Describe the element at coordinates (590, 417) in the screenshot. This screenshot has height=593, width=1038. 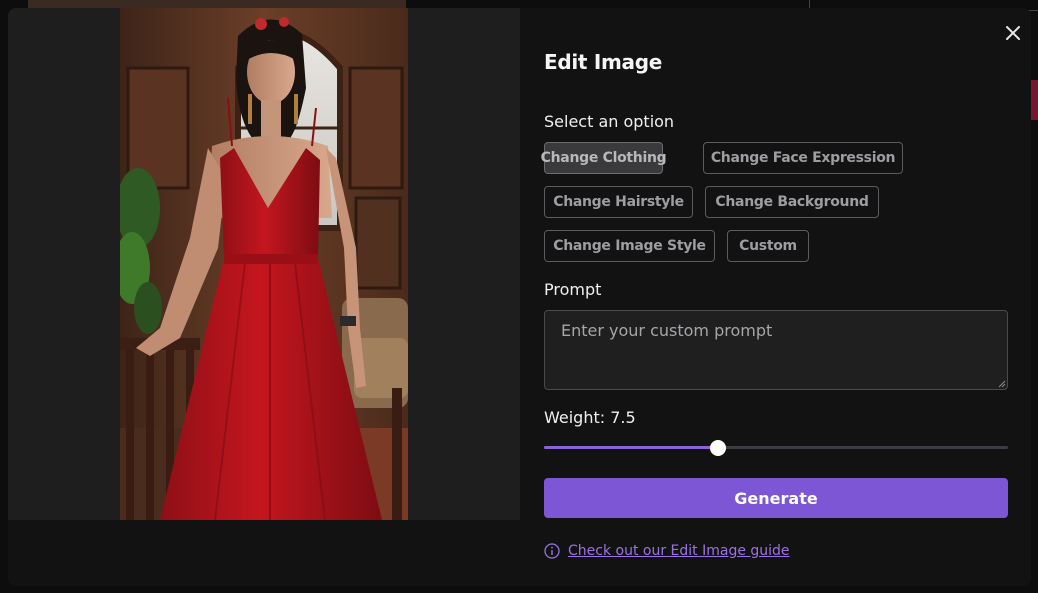
I see `weight-label: Weight: 7.5` at that location.